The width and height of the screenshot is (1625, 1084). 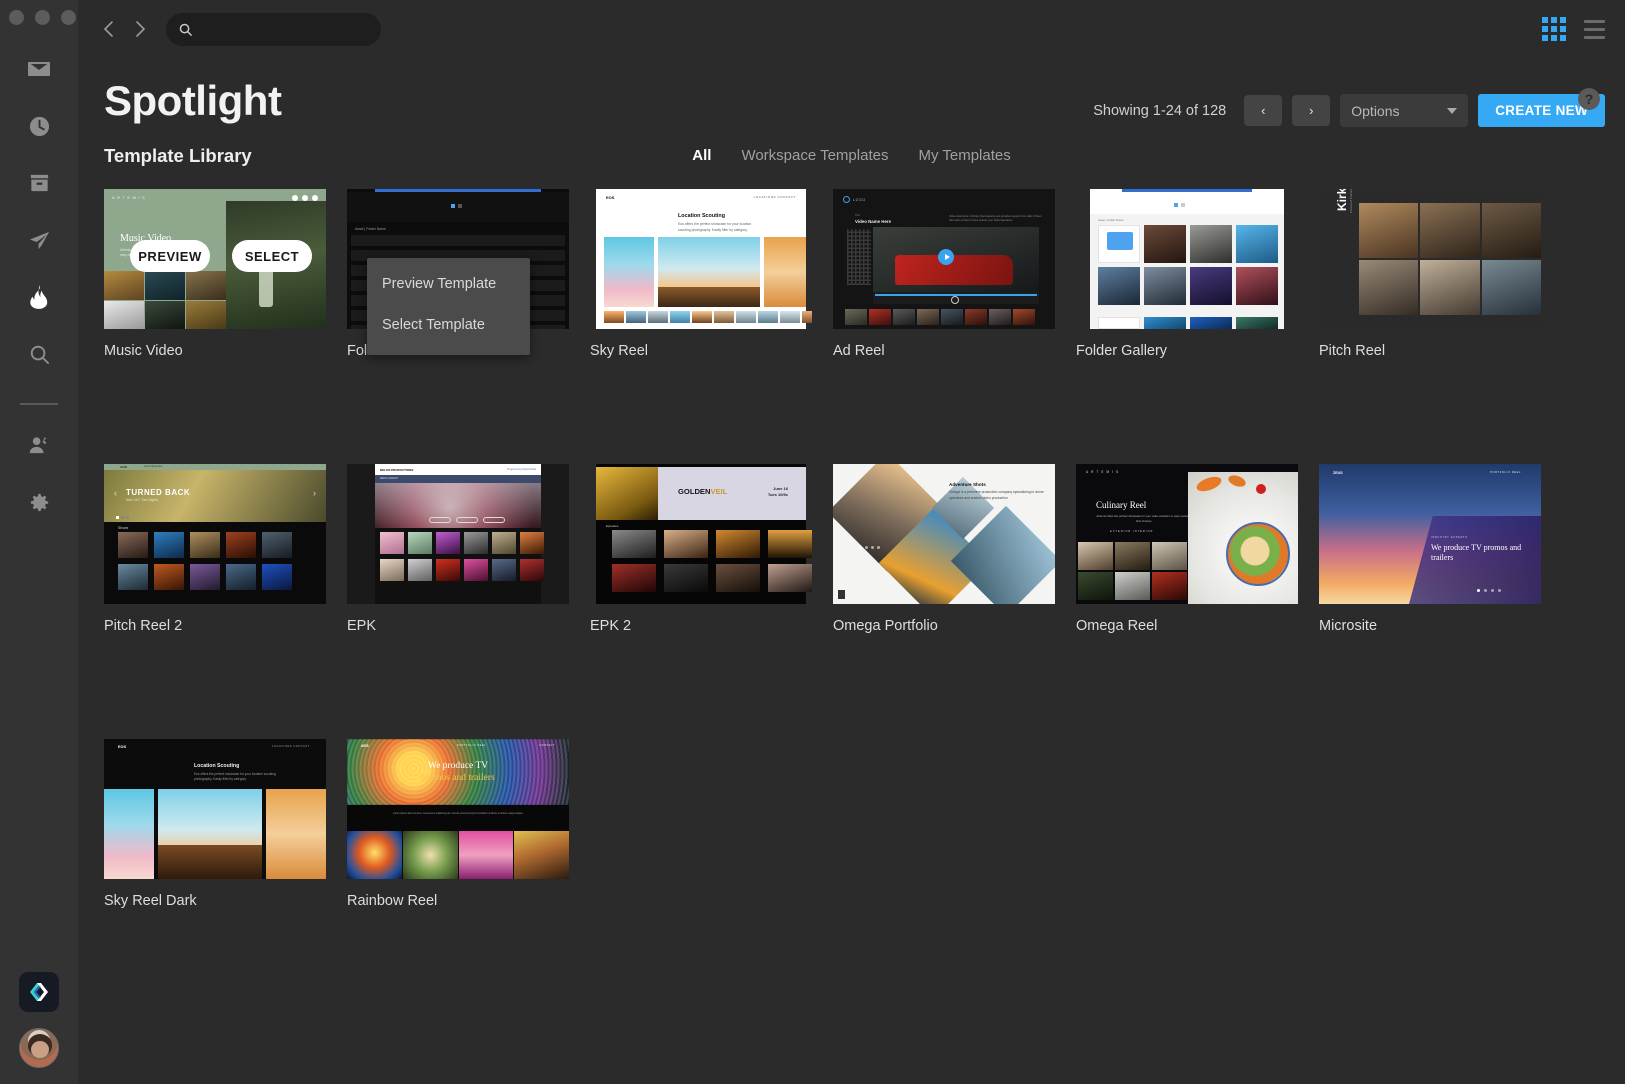 What do you see at coordinates (885, 626) in the screenshot?
I see `template-name: Omega Portfolio` at bounding box center [885, 626].